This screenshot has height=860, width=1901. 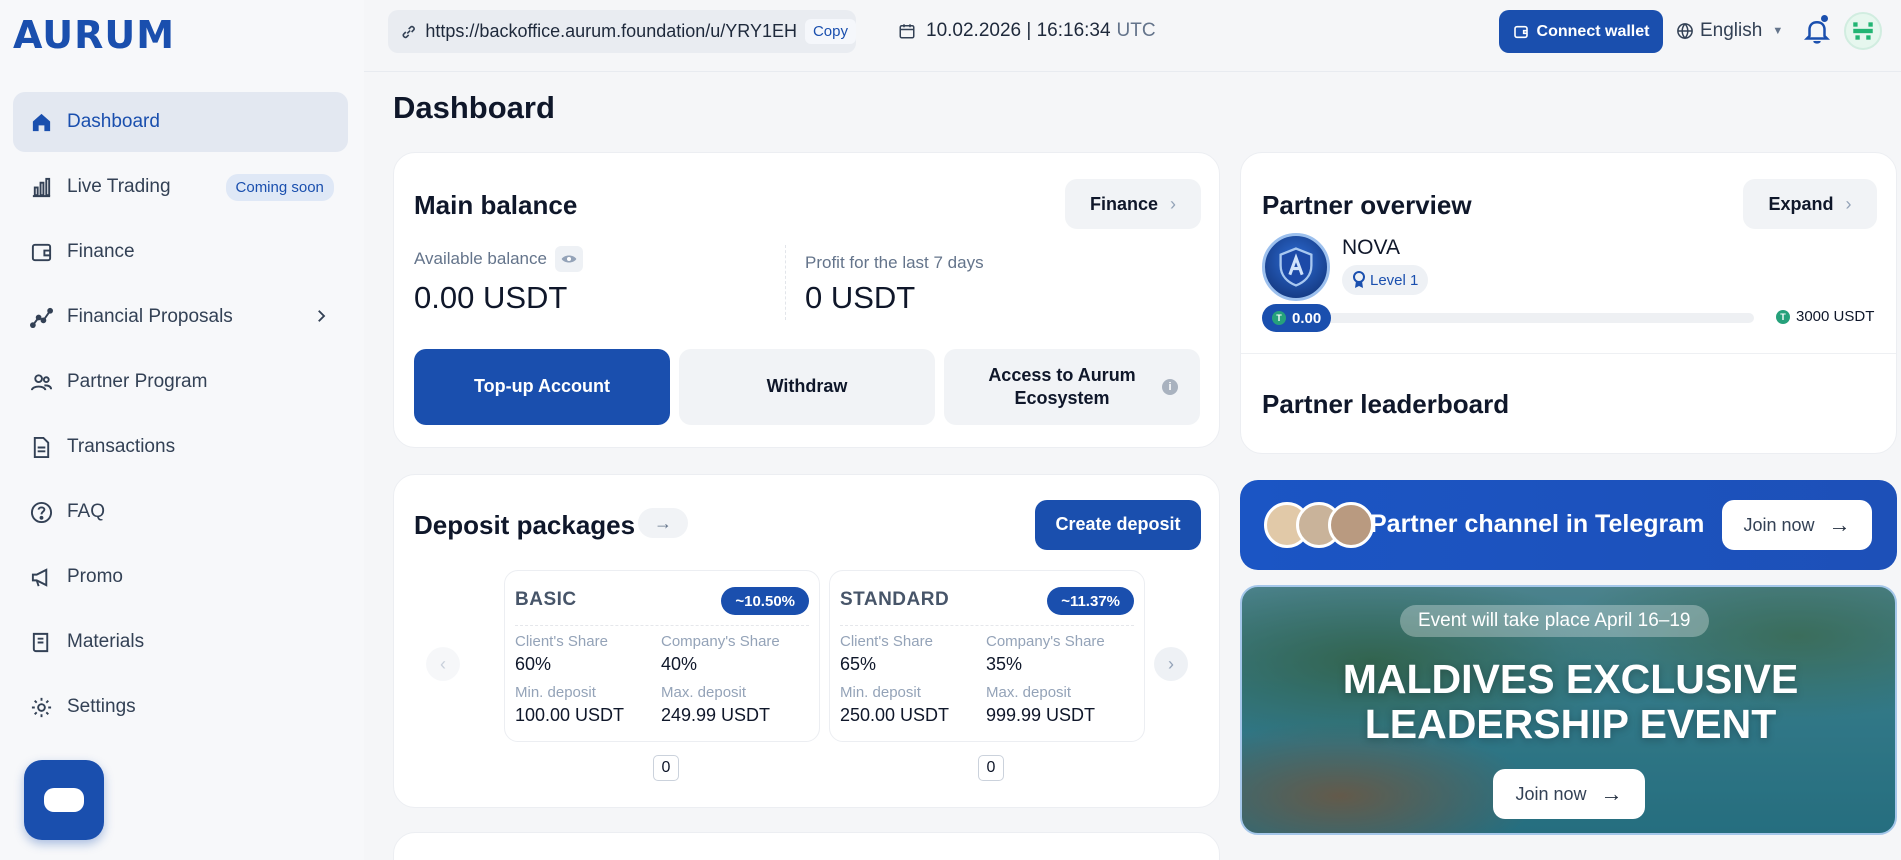 What do you see at coordinates (1072, 387) in the screenshot?
I see `access-ecosystem-button: Access to Aurum Ecosystem i` at bounding box center [1072, 387].